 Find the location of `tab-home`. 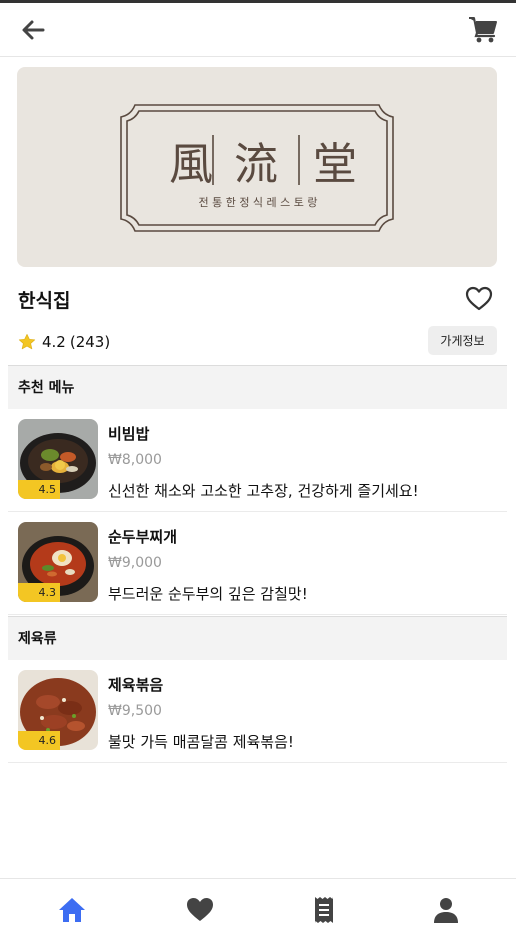

tab-home is located at coordinates (72, 910).